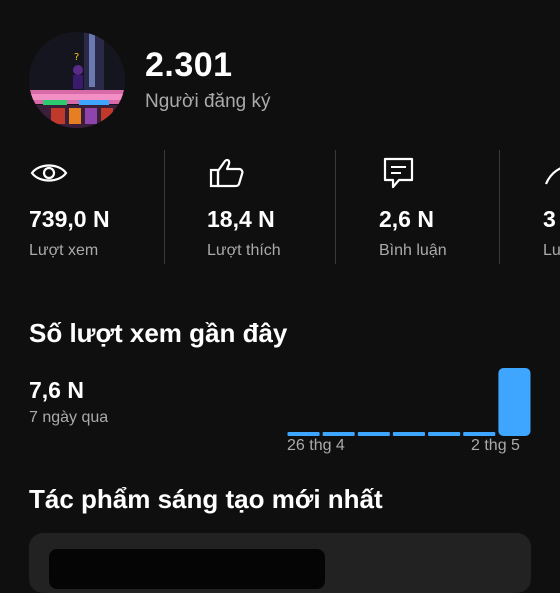 This screenshot has width=560, height=593. Describe the element at coordinates (398, 173) in the screenshot. I see `comment-icon` at that location.